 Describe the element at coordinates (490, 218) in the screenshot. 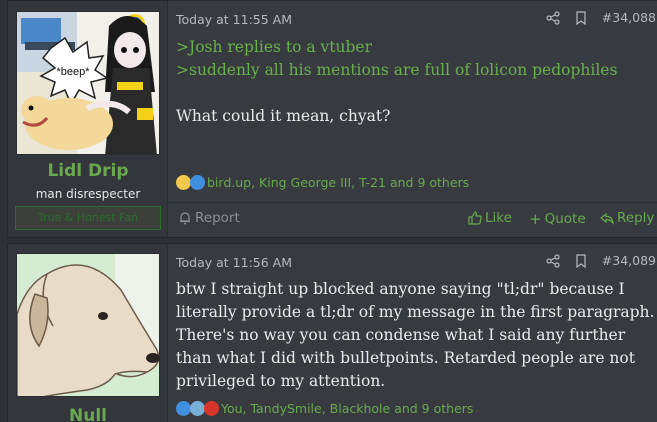

I see `like-button: Like` at that location.